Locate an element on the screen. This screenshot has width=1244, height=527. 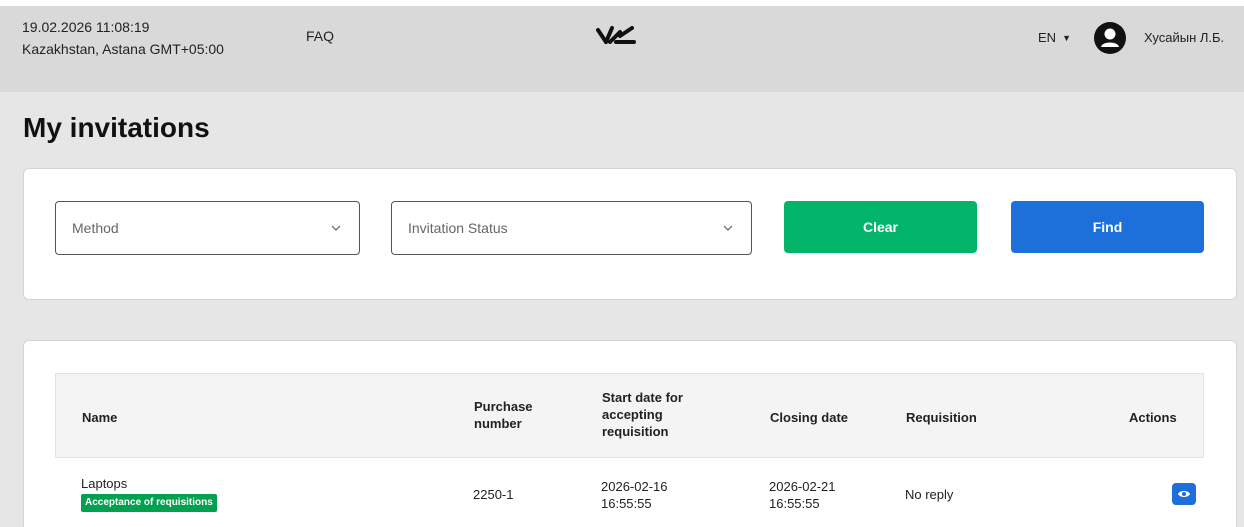
start-date: 2026-02-16 16:55:55 is located at coordinates (634, 495).